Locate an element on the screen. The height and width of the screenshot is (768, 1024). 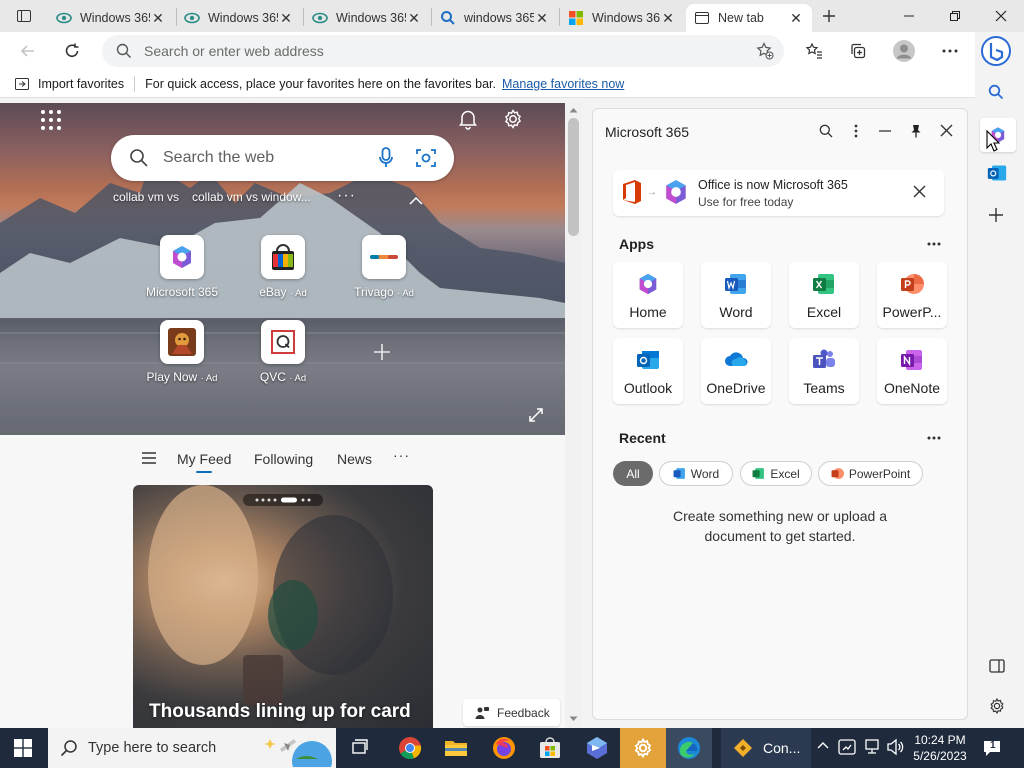
pane-more-icon is located at coordinates (856, 131).